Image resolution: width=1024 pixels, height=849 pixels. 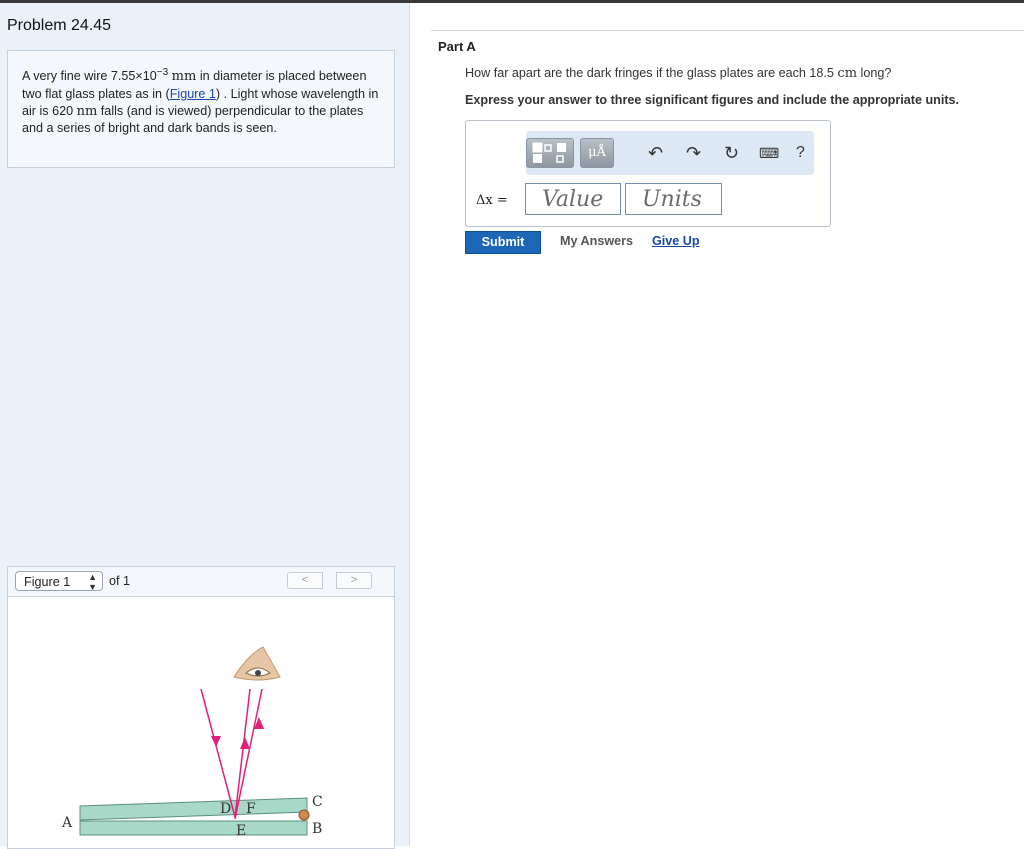 What do you see at coordinates (225, 809) in the screenshot?
I see `label-D: D` at bounding box center [225, 809].